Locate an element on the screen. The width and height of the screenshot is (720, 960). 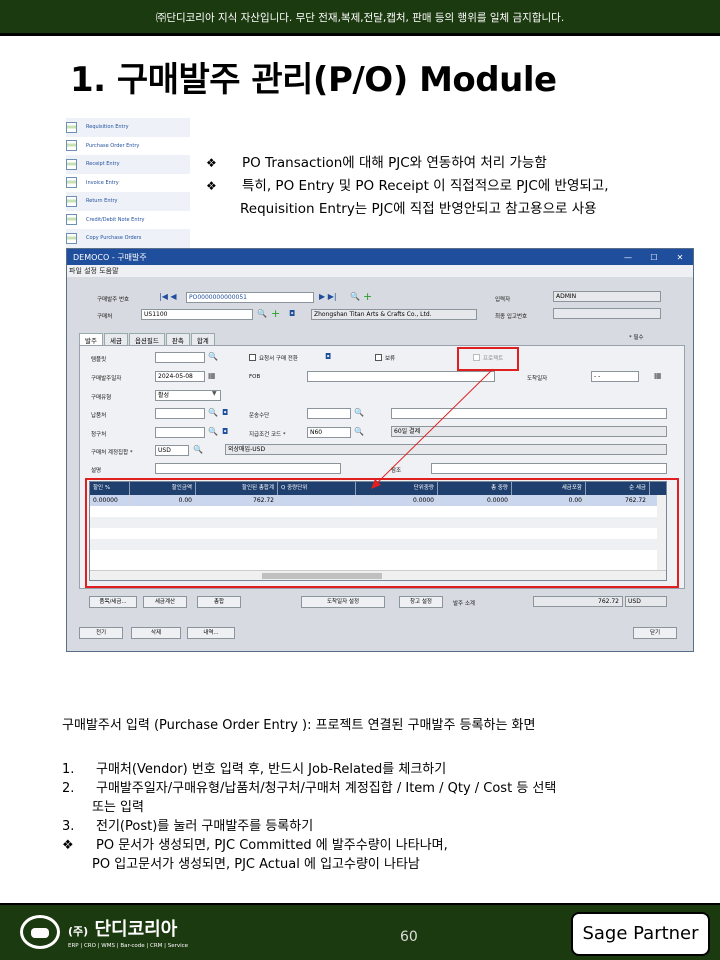
description-label: 설명 is located at coordinates (96, 471).